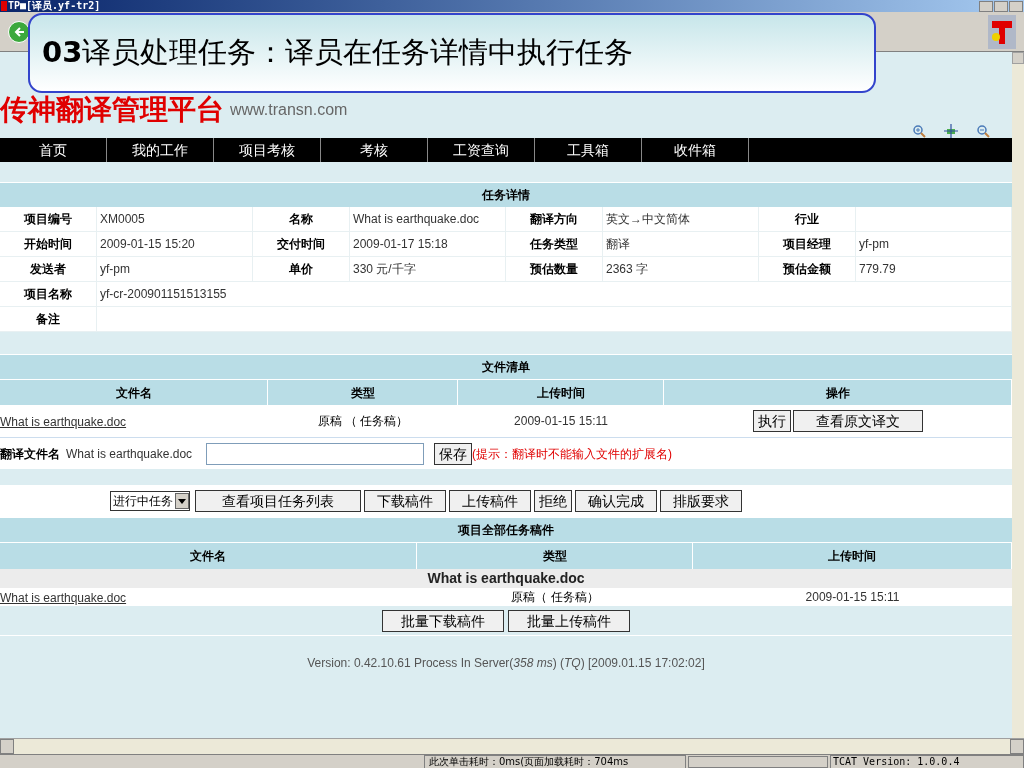  What do you see at coordinates (150, 501) in the screenshot?
I see `status-dropdown: 进行中任务` at bounding box center [150, 501].